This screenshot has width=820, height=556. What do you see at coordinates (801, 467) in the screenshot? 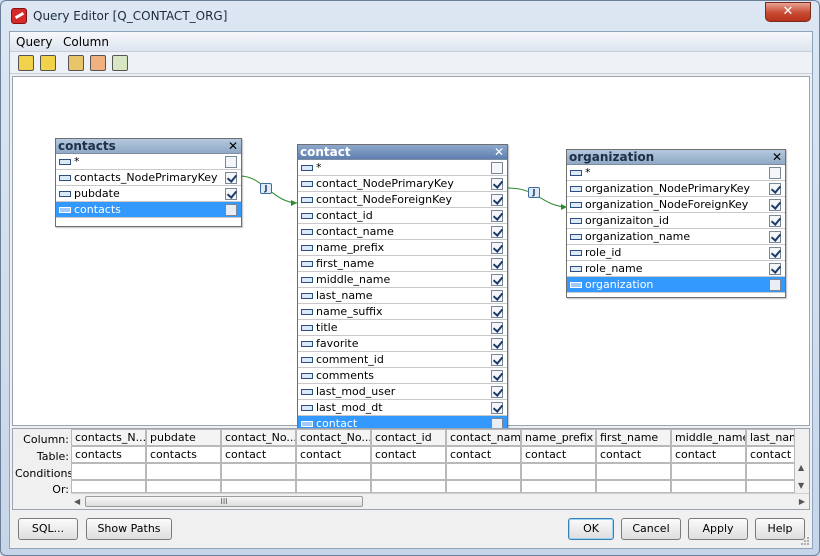
I see `scroll-up-icon: ▲` at bounding box center [801, 467].